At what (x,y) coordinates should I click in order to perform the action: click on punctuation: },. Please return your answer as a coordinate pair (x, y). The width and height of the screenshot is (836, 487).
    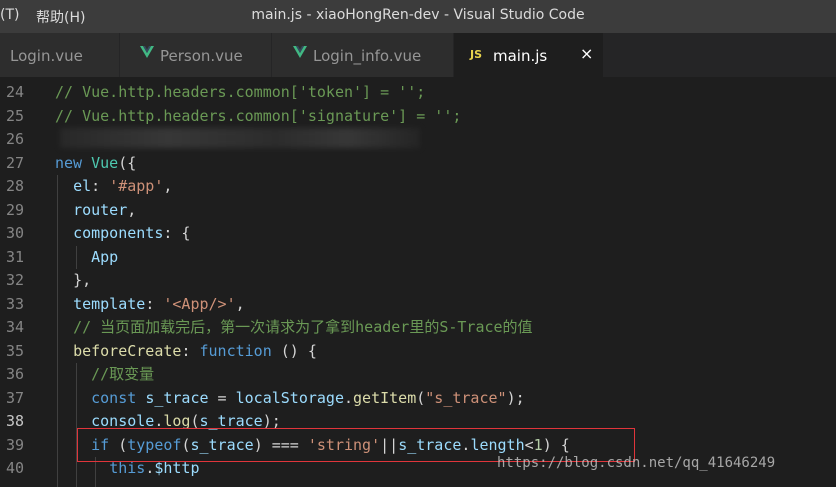
    Looking at the image, I should click on (82, 280).